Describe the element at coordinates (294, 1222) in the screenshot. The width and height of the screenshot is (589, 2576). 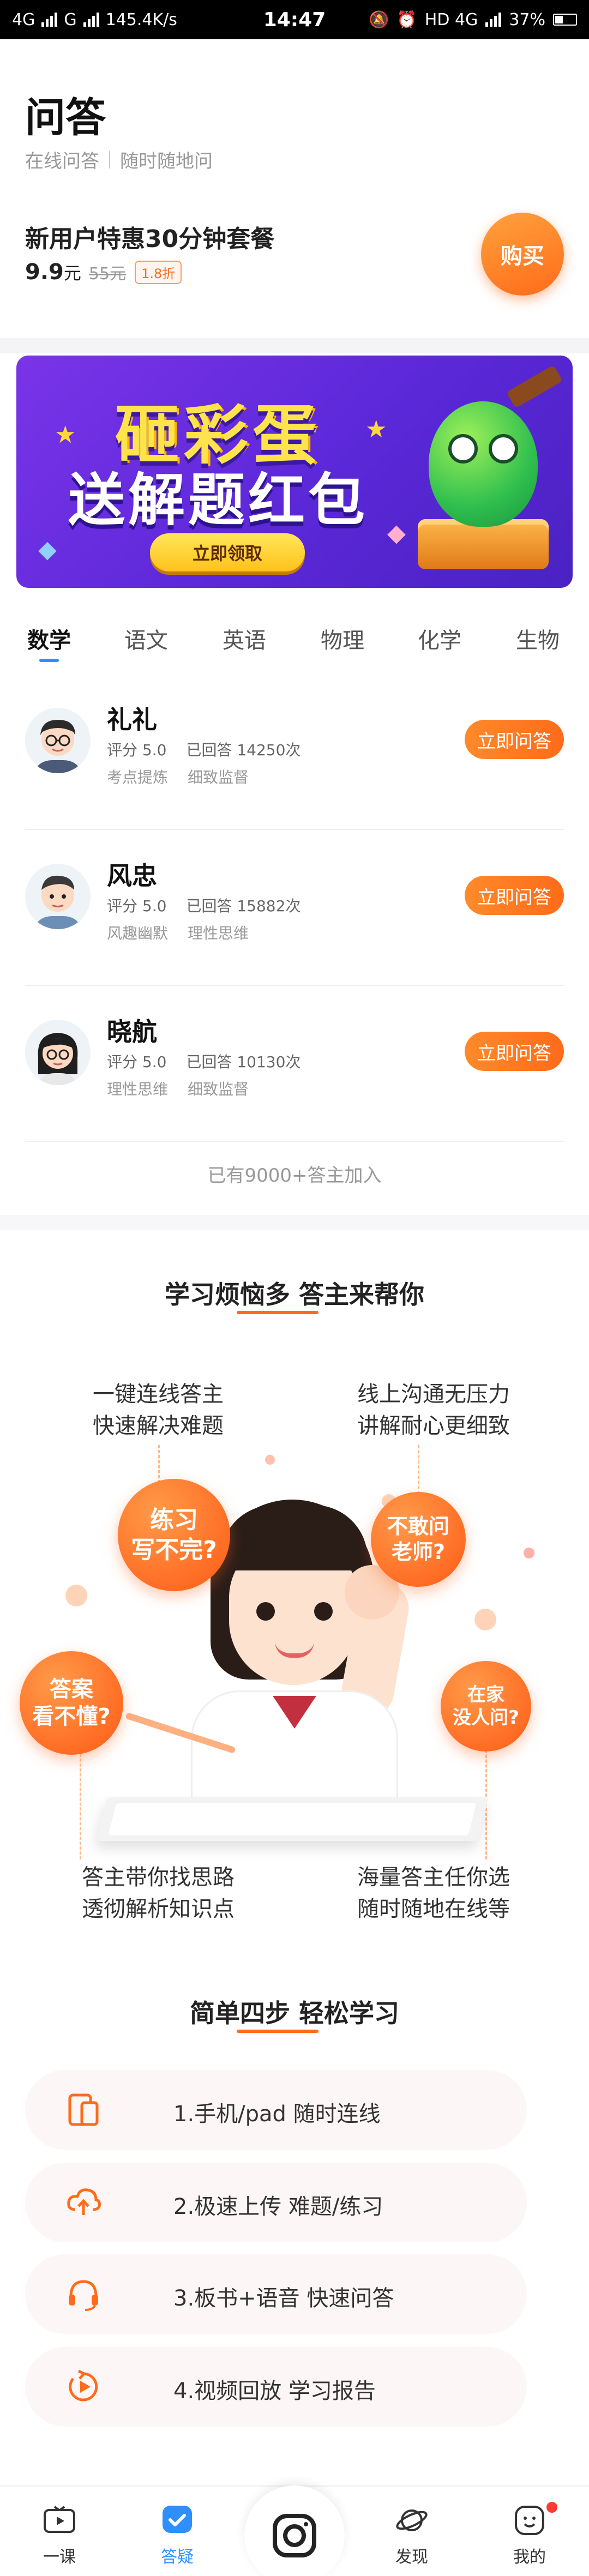
I see `section-gap` at that location.